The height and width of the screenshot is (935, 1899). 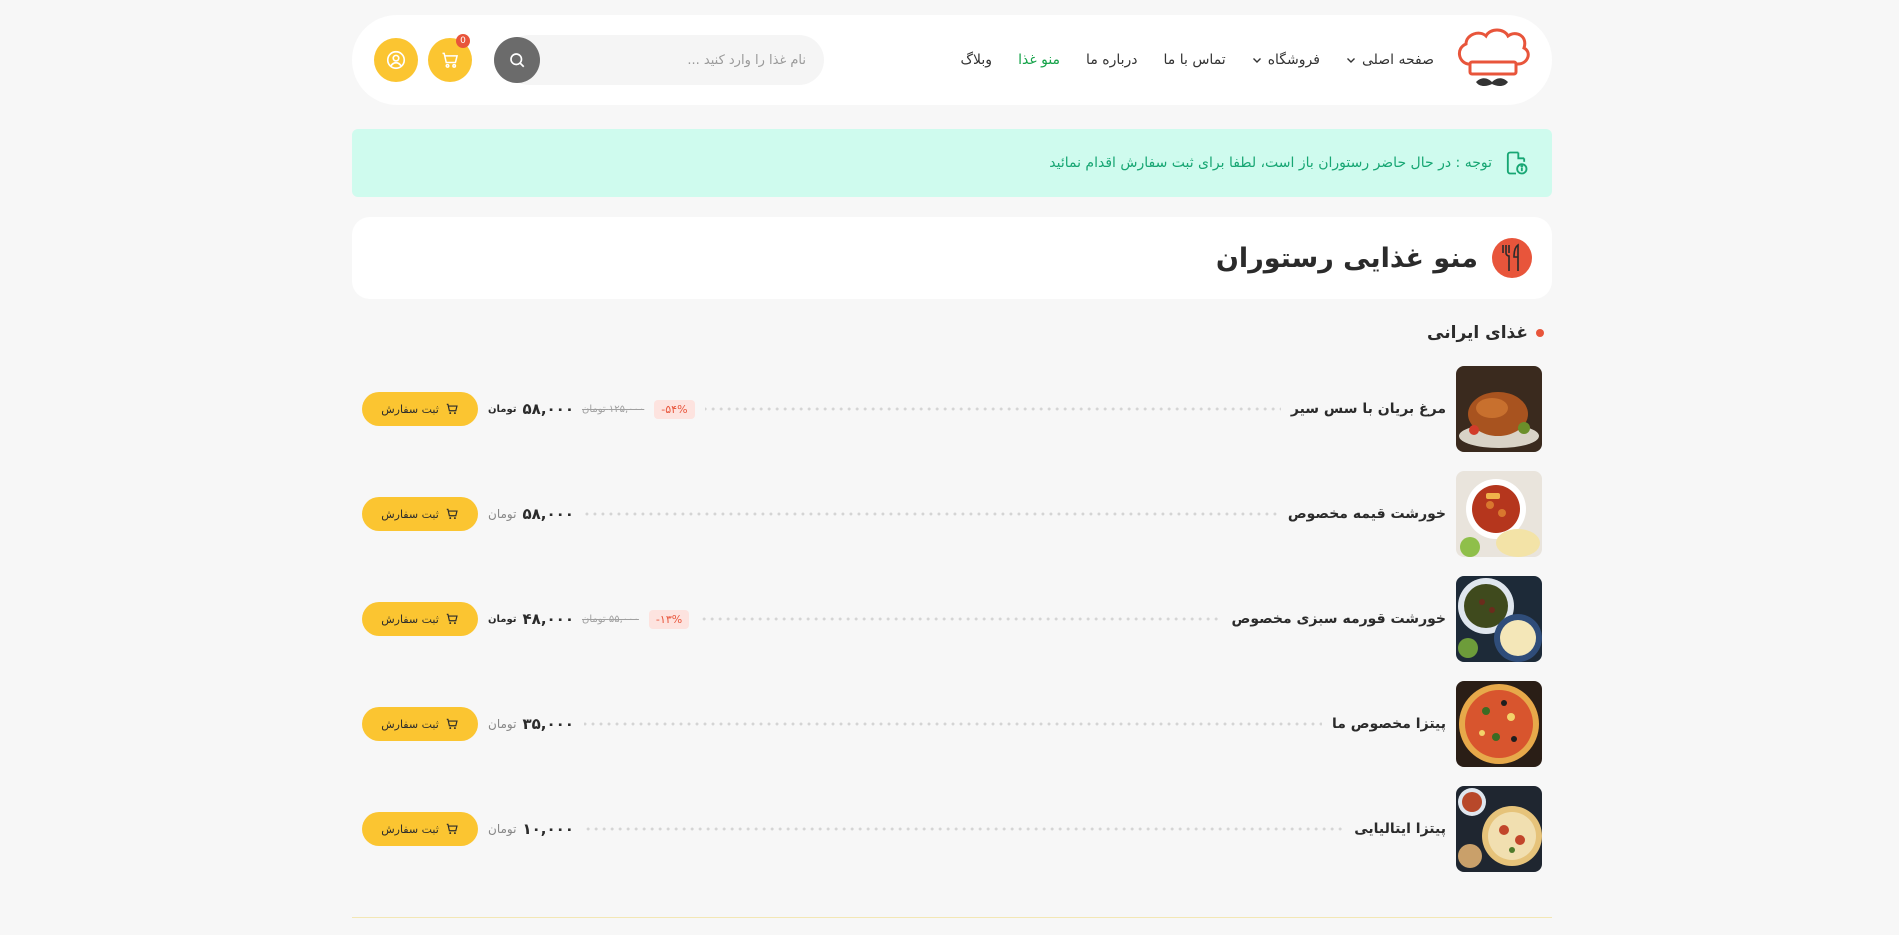 I want to click on category-heading: غذای ایرانی, so click(x=952, y=333).